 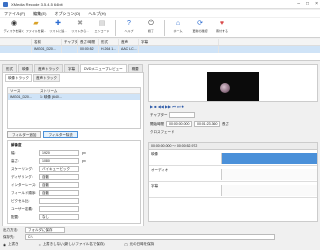 What do you see at coordinates (129, 27) in the screenshot?
I see `help-button: ? ヘルプ` at bounding box center [129, 27].